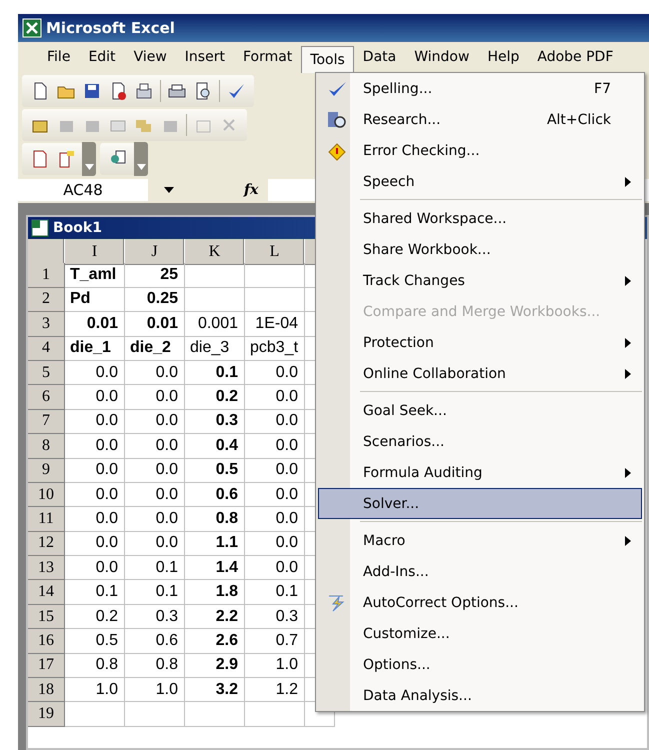 The image size is (649, 750). Describe the element at coordinates (155, 275) in the screenshot. I see `table-cell: 25` at that location.